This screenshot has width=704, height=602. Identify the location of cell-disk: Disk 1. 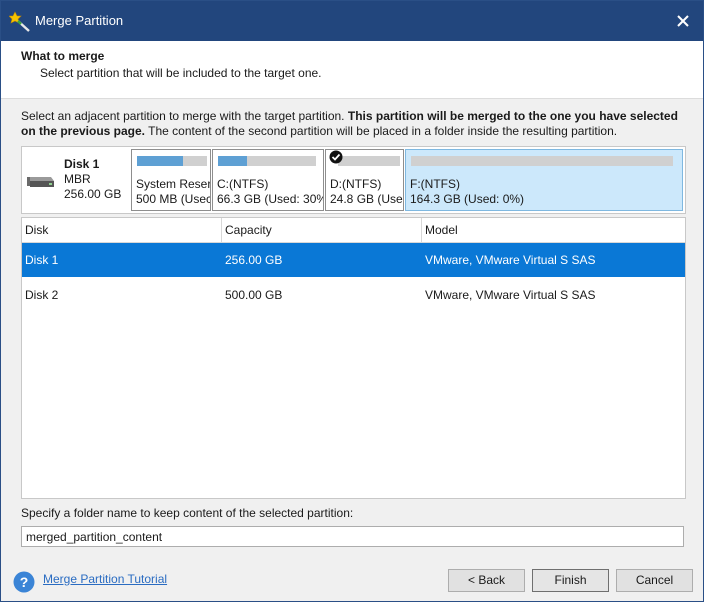
(42, 260).